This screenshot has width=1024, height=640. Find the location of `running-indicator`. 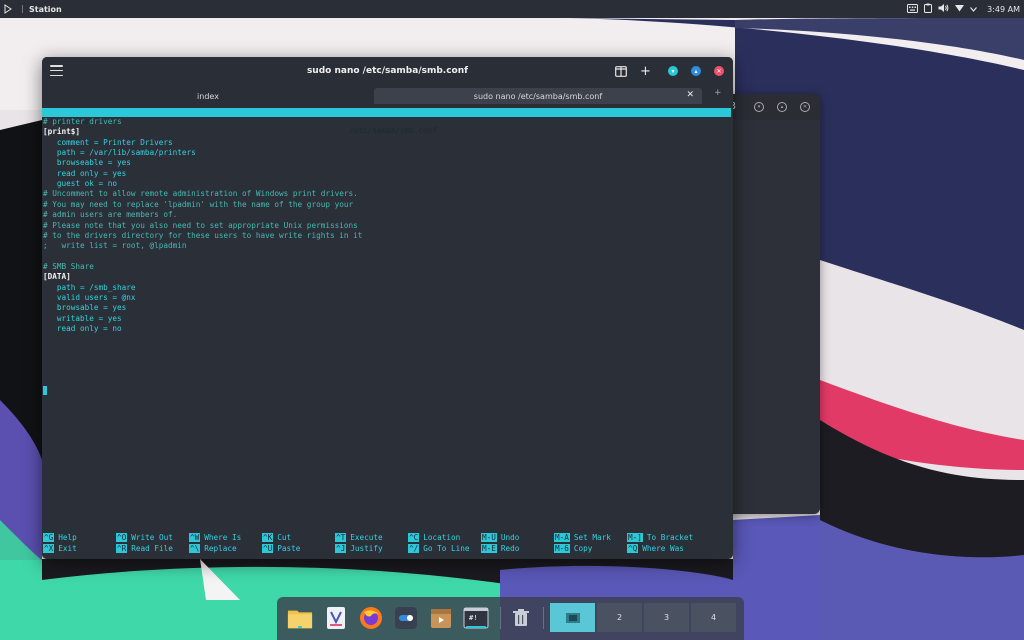

running-indicator is located at coordinates (300, 627).